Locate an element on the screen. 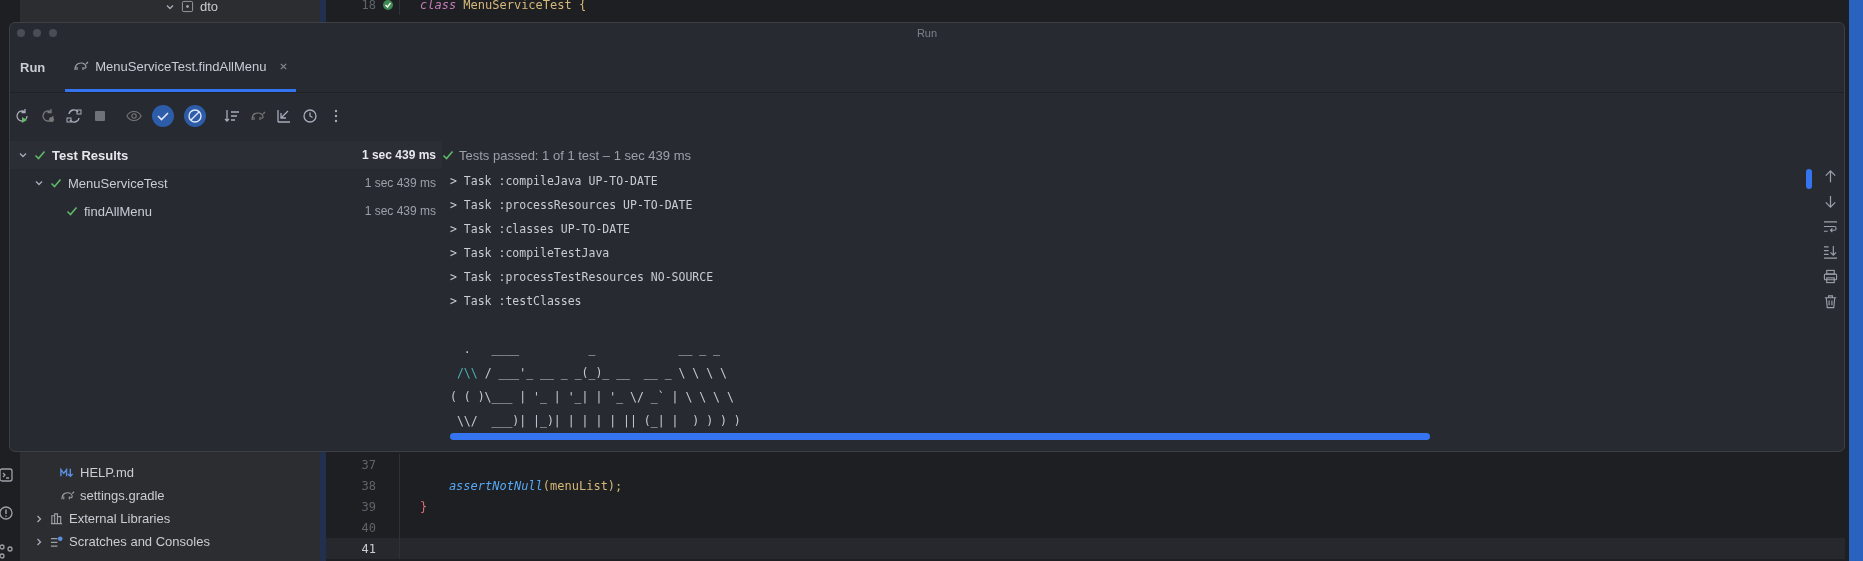 The width and height of the screenshot is (1863, 561). passed-run-icon is located at coordinates (387, 5).